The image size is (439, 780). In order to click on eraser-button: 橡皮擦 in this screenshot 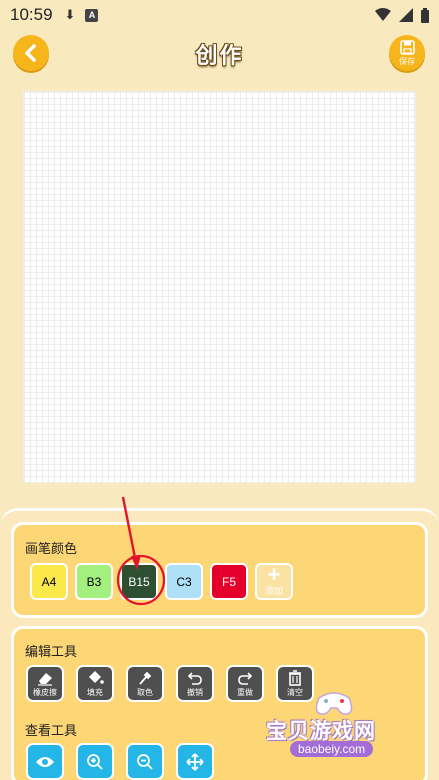, I will do `click(45, 683)`.